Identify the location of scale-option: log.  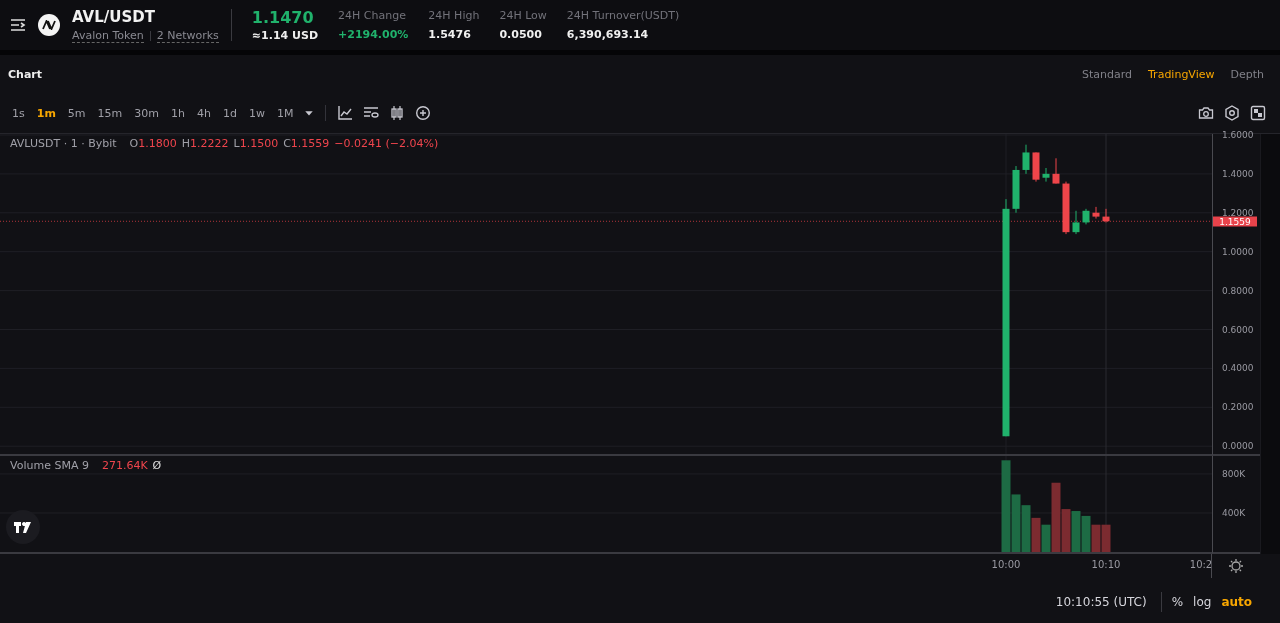
(1202, 602).